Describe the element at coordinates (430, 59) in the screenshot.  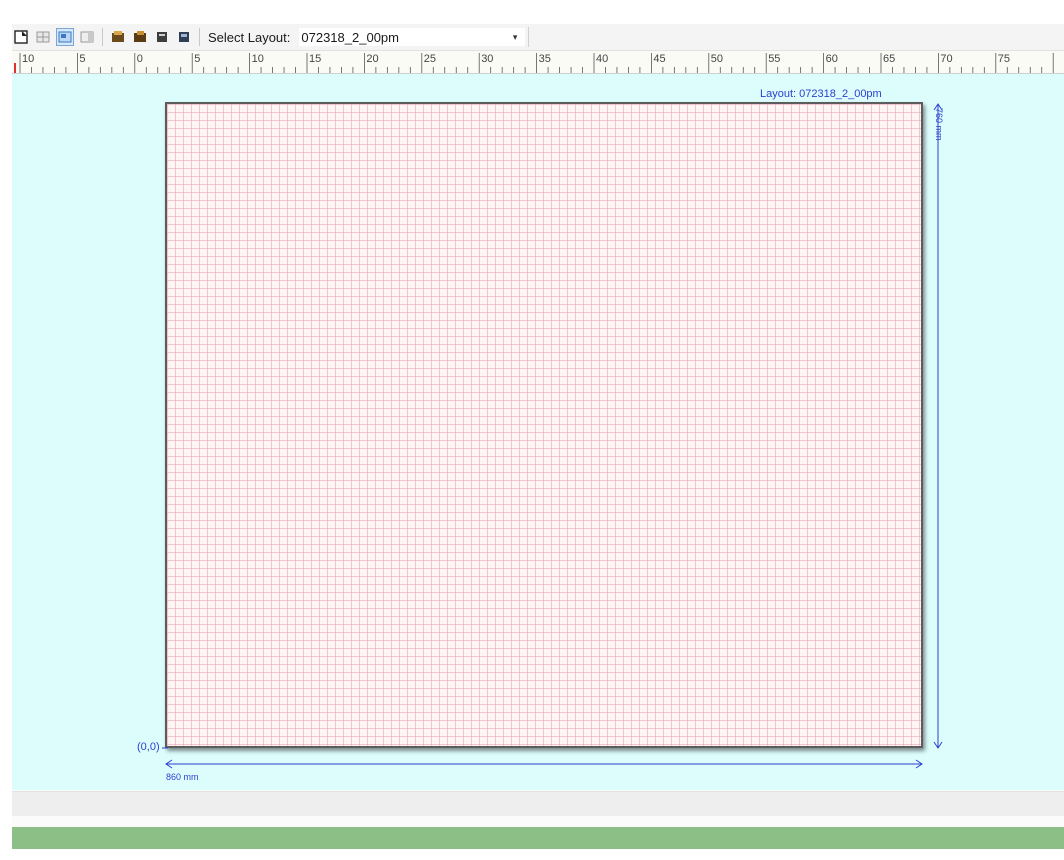
I see `ruler-label: 25` at that location.